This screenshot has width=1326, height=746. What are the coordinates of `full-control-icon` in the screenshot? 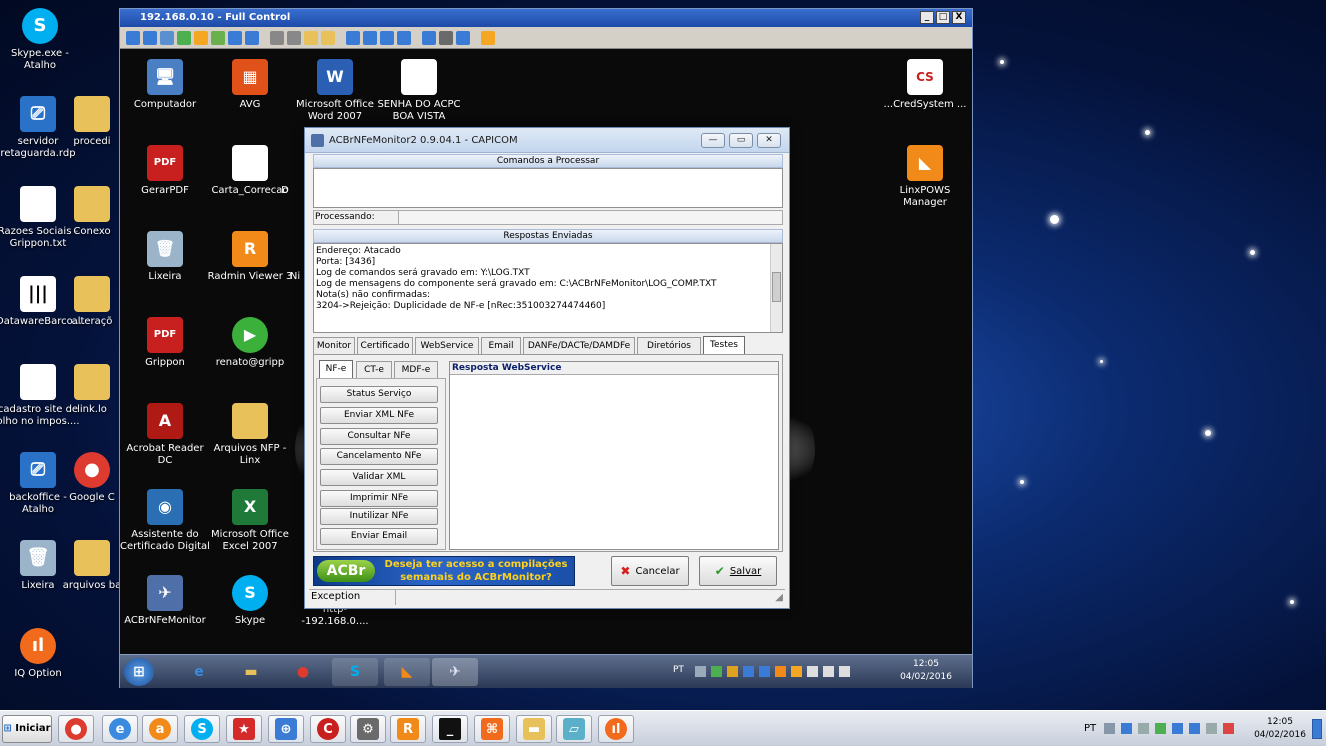 It's located at (133, 37).